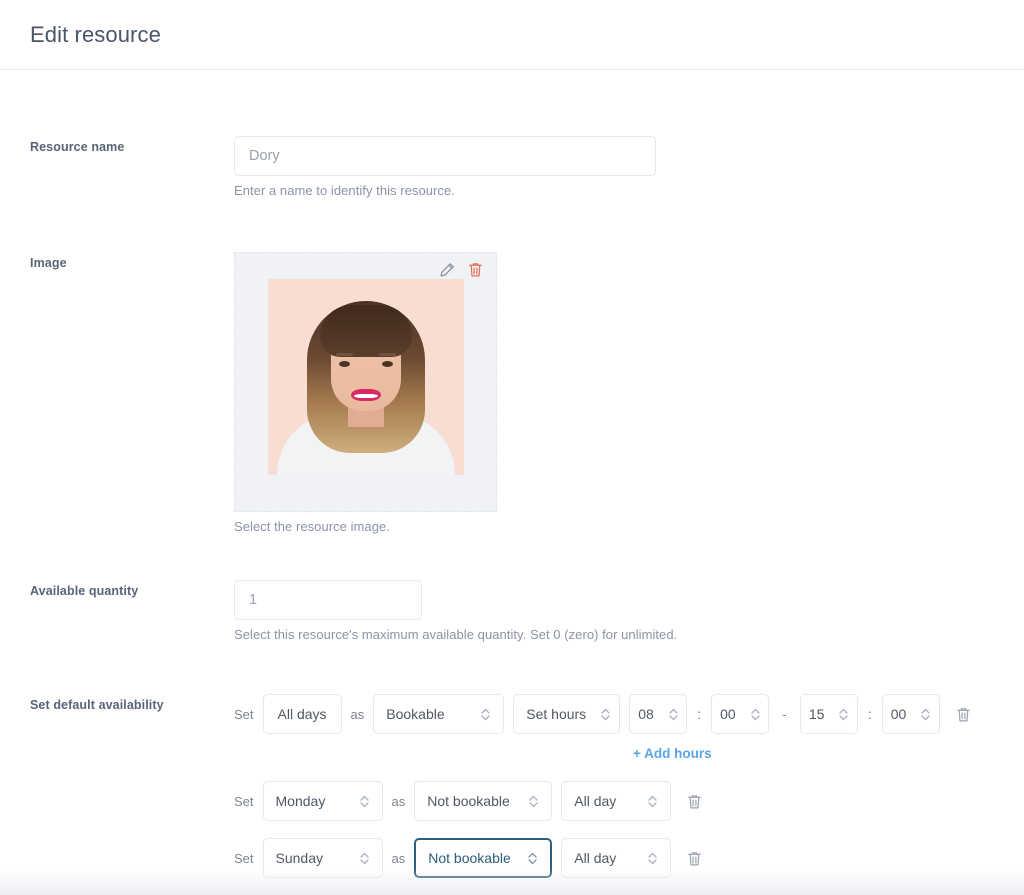 The width and height of the screenshot is (1024, 895). What do you see at coordinates (84, 591) in the screenshot?
I see `available-quantity-label: Available quantity` at bounding box center [84, 591].